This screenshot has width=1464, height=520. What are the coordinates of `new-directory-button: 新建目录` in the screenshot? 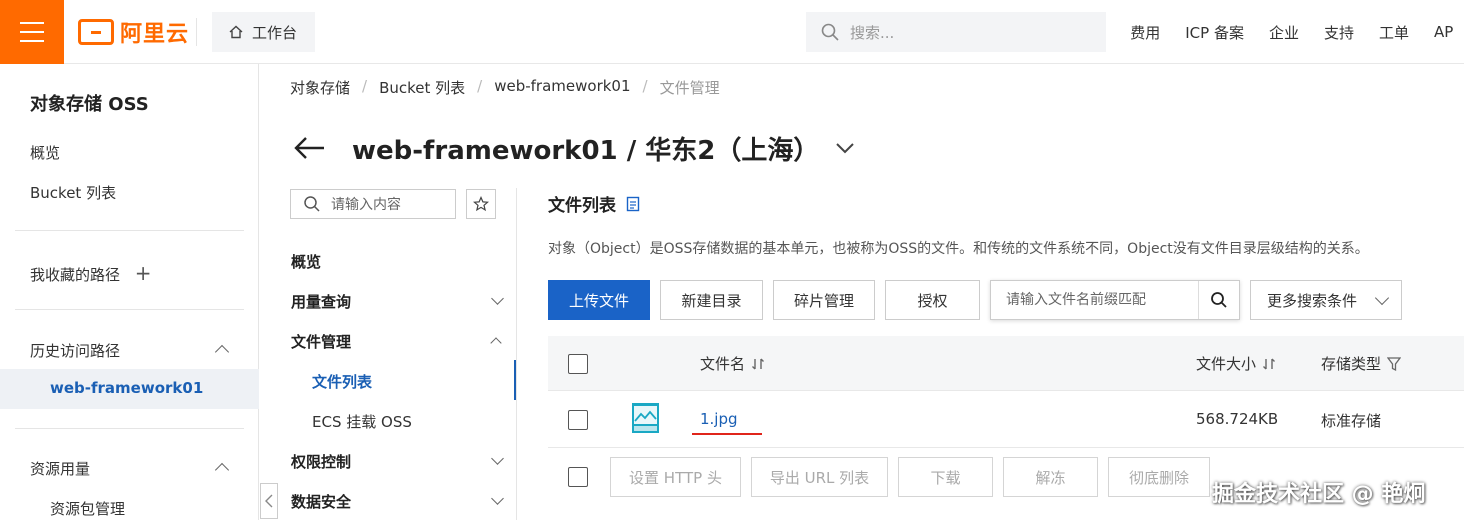 It's located at (711, 300).